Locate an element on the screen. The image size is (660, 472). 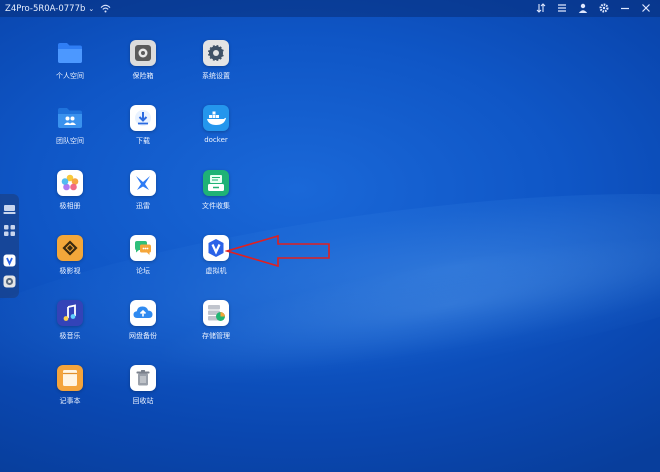
virtual-machine-icon is located at coordinates (9, 260).